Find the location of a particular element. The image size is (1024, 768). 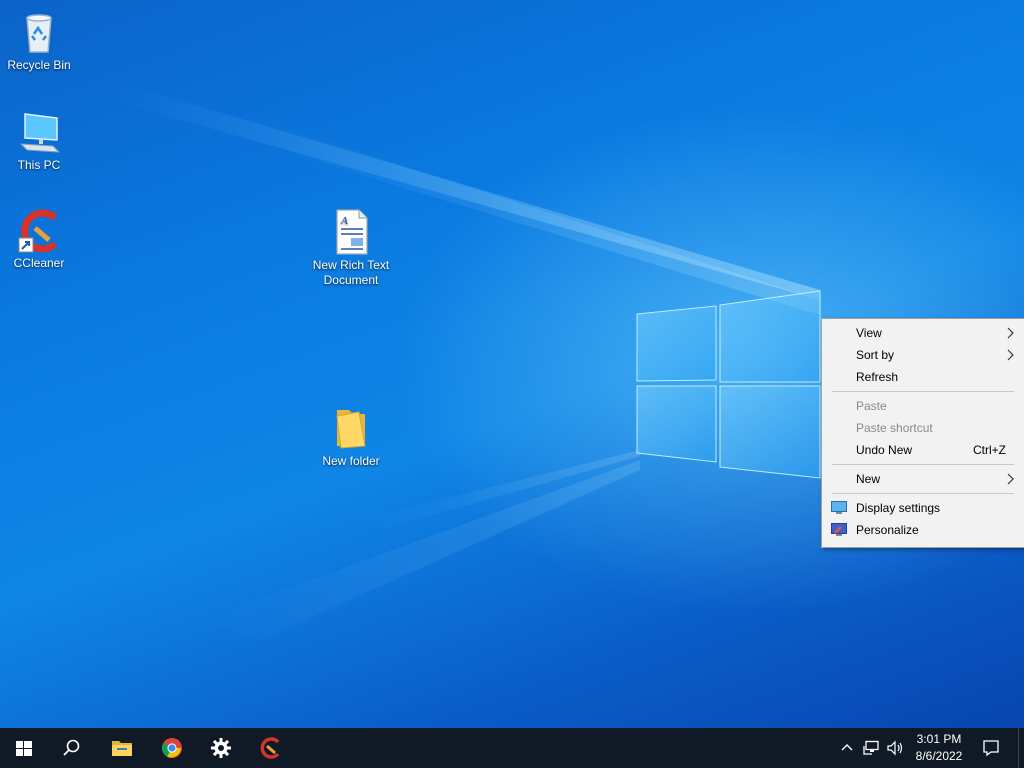

menu-item-view: View is located at coordinates (923, 333).